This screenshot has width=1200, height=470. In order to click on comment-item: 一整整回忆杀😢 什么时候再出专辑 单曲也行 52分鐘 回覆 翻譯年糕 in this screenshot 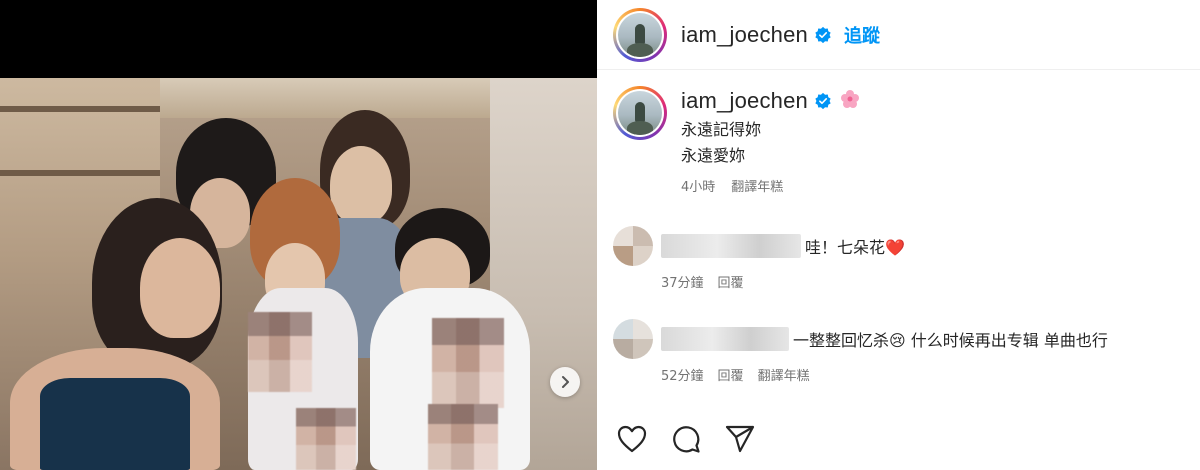, I will do `click(903, 351)`.